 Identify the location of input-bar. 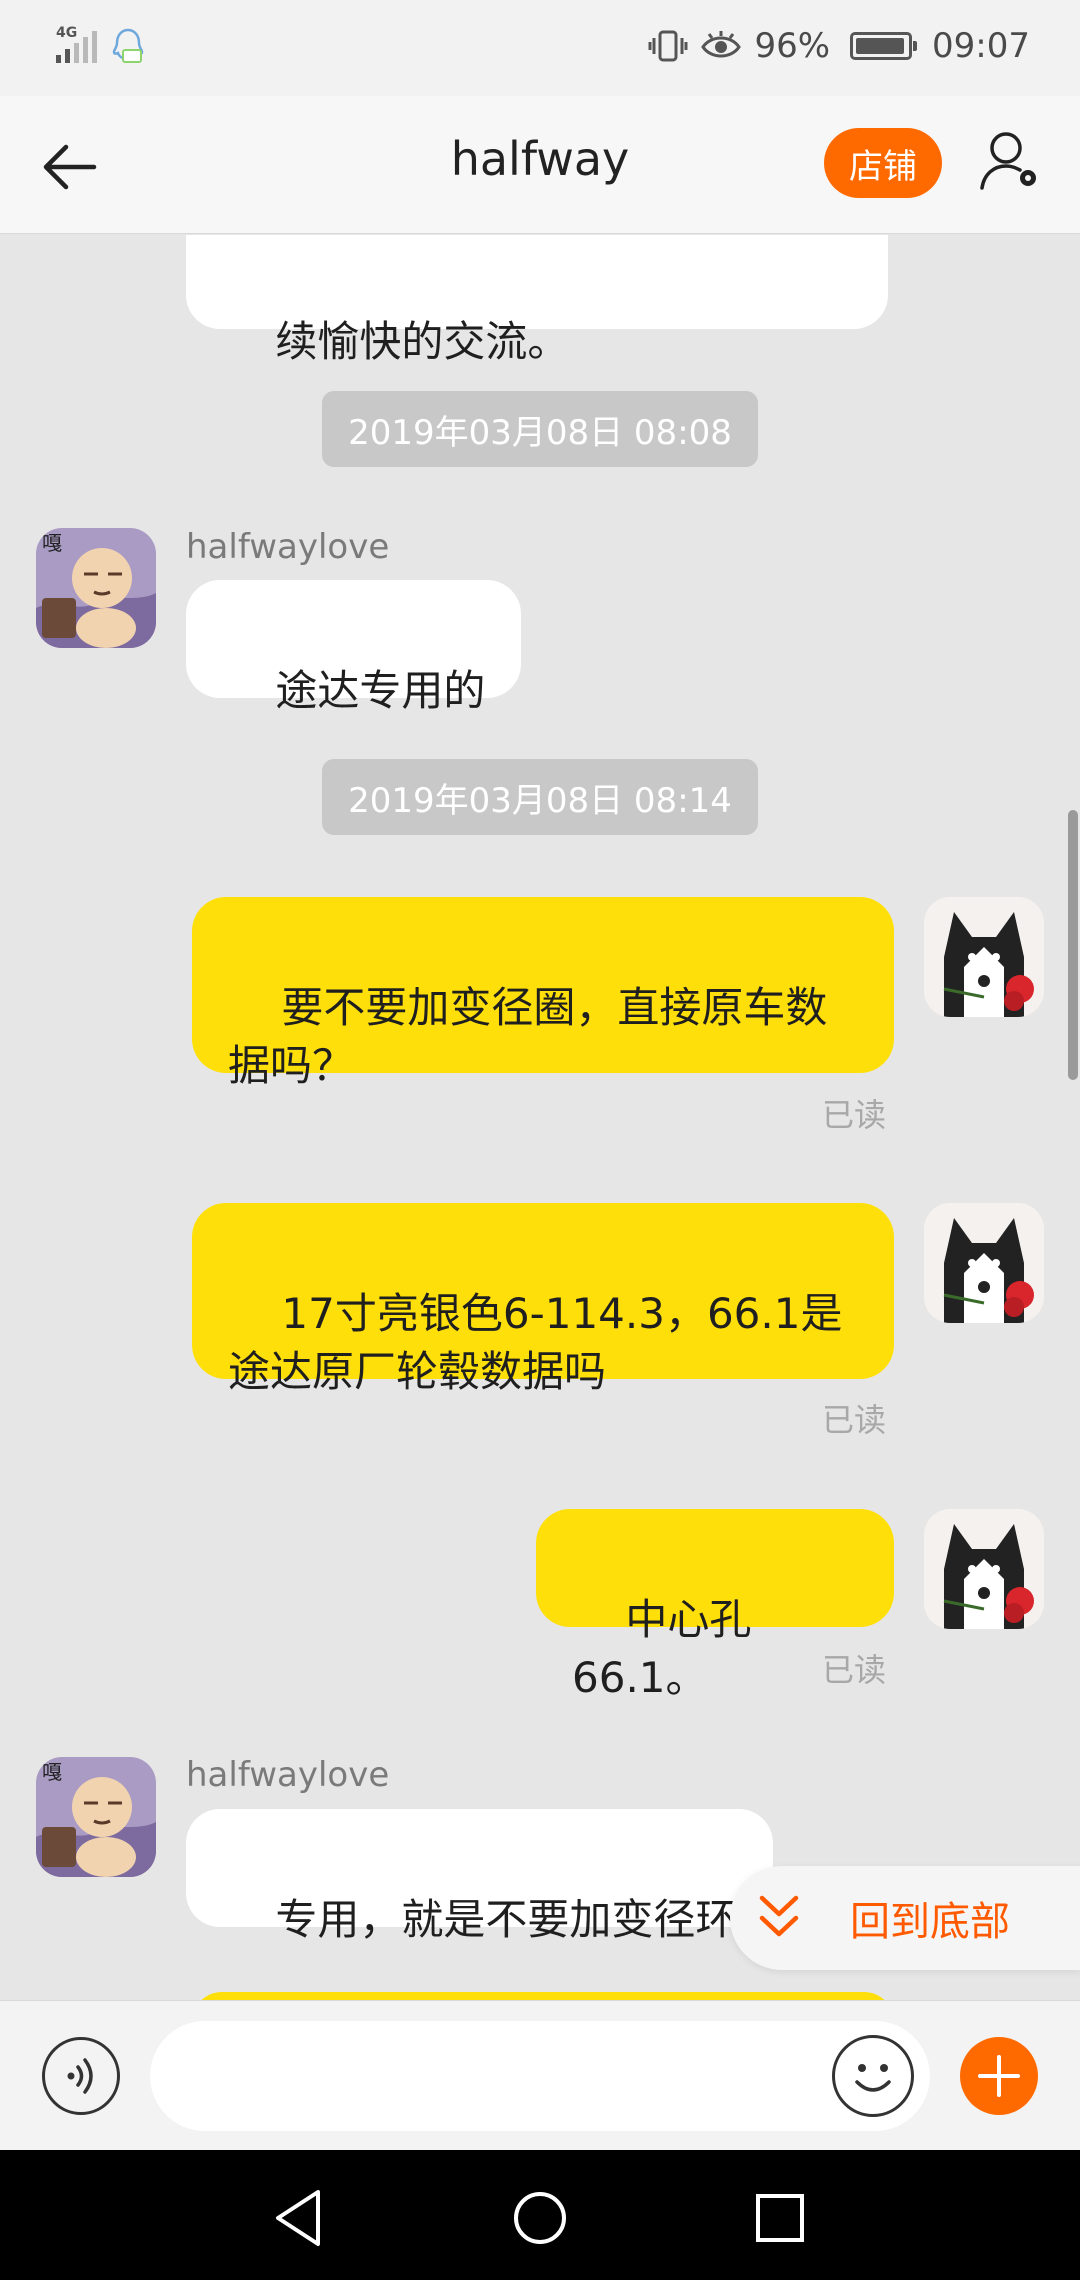
(540, 2075).